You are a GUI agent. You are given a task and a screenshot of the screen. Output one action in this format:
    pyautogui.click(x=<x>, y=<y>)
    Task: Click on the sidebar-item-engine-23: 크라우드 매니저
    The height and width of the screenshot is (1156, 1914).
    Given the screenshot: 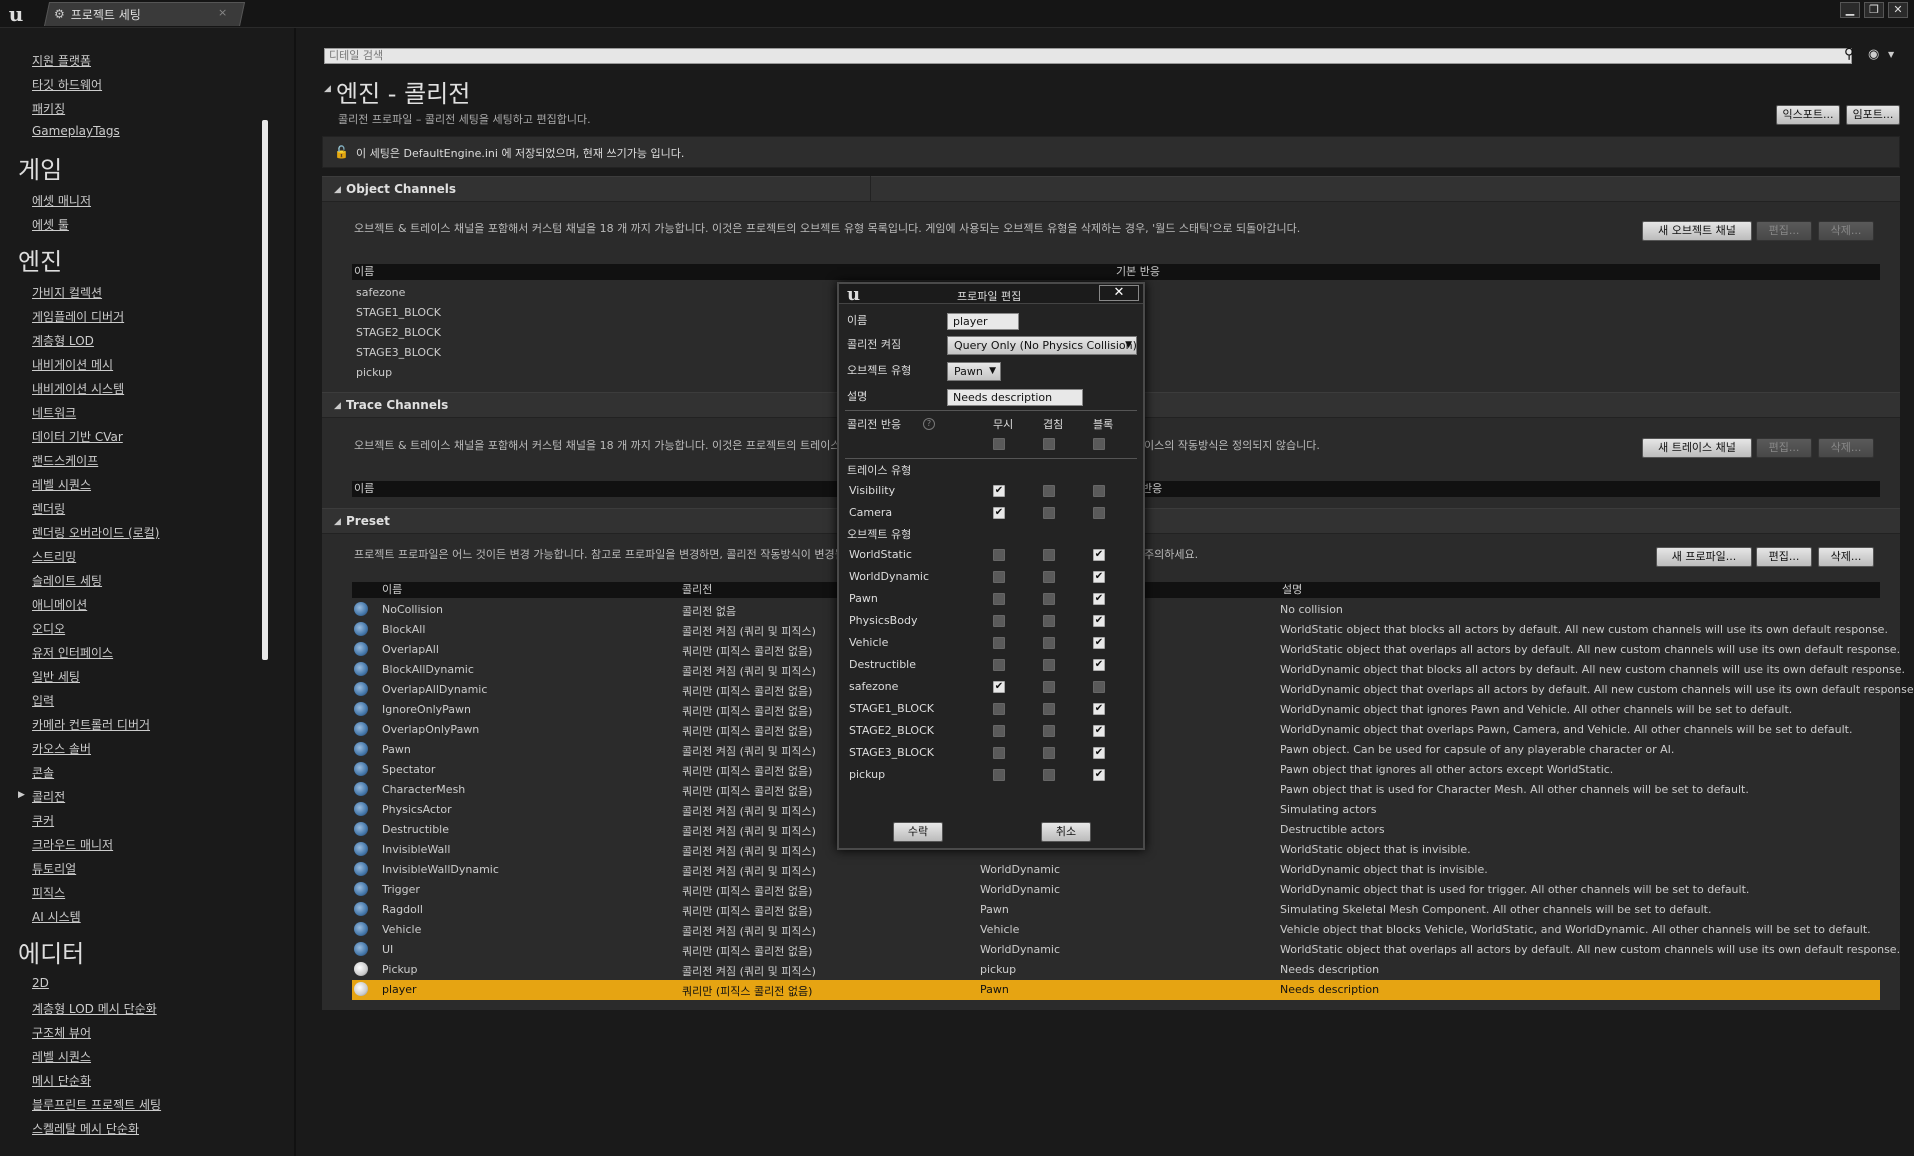 What is the action you would take?
    pyautogui.click(x=72, y=844)
    